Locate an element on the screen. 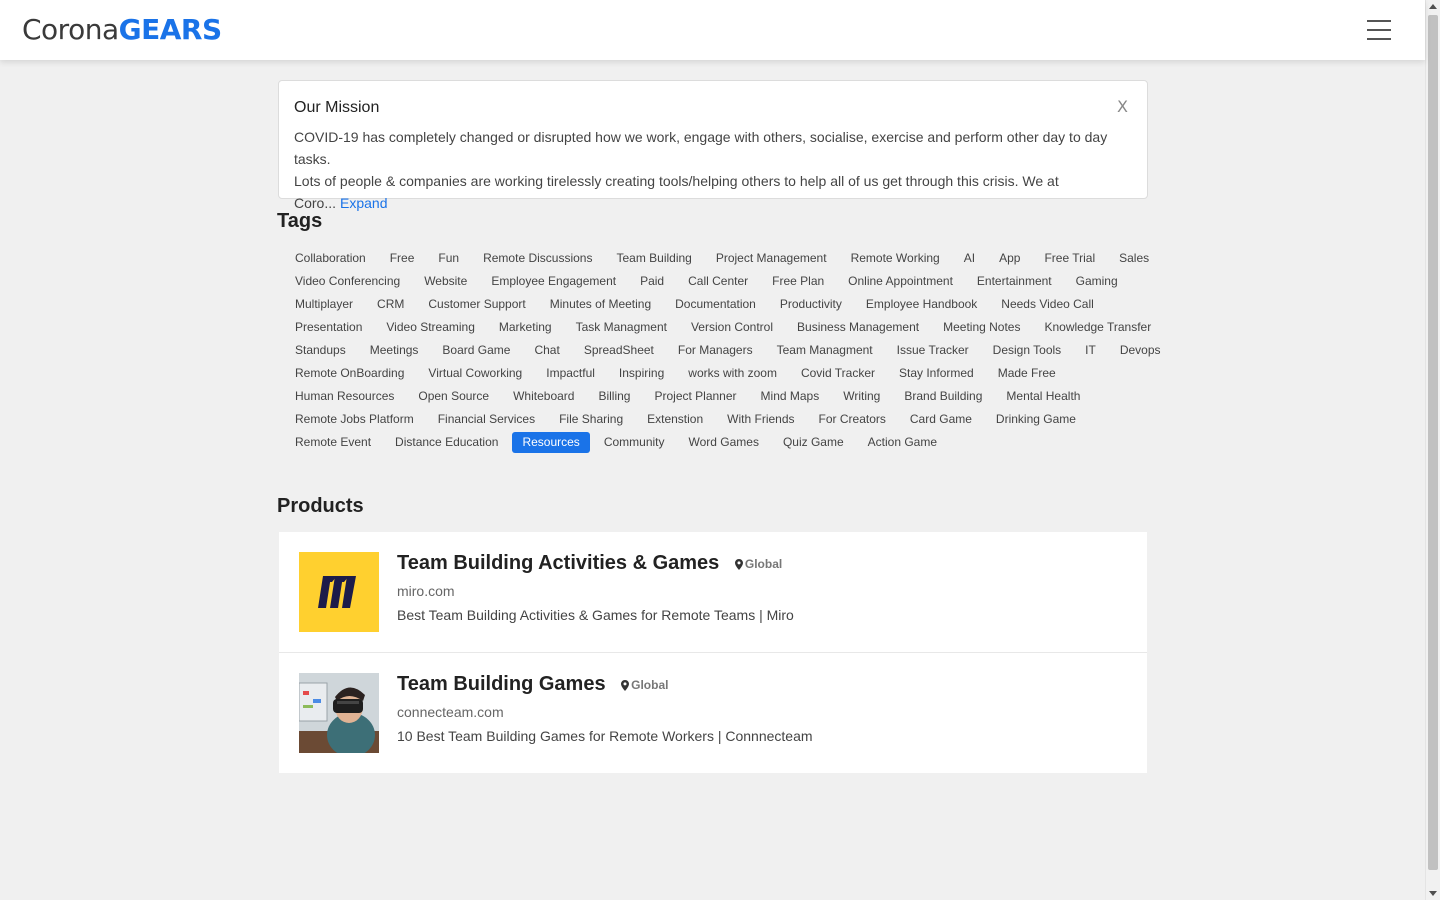 The image size is (1440, 900). tag: Sales is located at coordinates (1134, 258).